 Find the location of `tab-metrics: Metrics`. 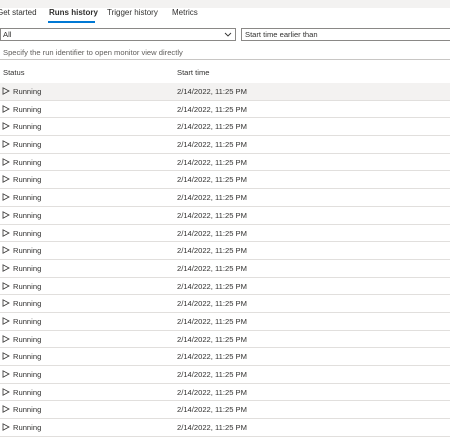

tab-metrics: Metrics is located at coordinates (185, 12).